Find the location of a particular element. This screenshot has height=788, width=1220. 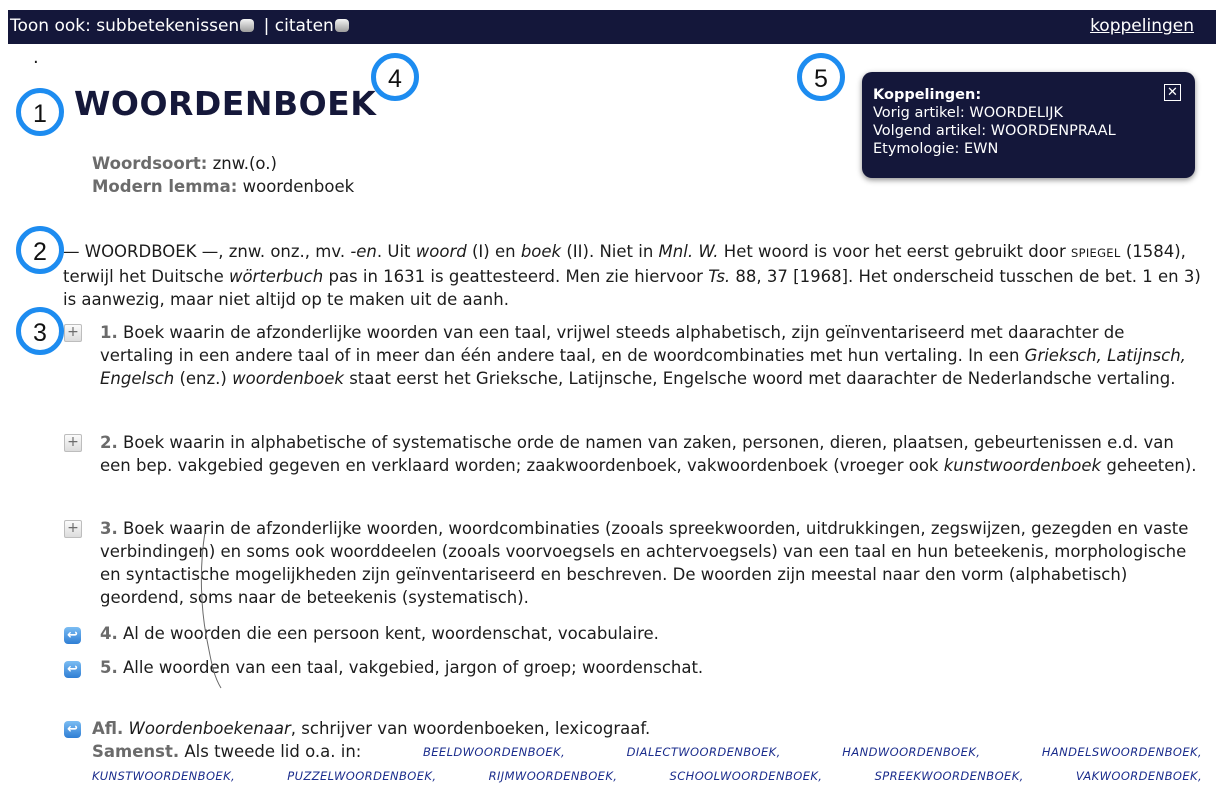

sense-text: geheeten). is located at coordinates (1151, 465).